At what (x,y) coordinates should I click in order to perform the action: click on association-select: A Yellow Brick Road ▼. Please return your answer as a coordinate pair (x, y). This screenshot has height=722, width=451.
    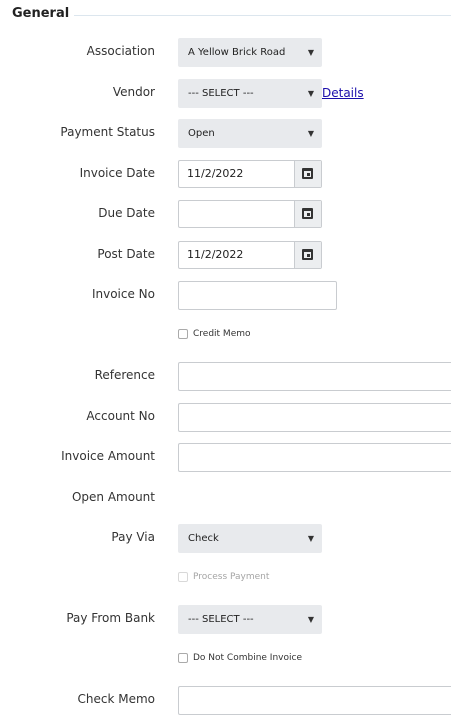
    Looking at the image, I should click on (250, 52).